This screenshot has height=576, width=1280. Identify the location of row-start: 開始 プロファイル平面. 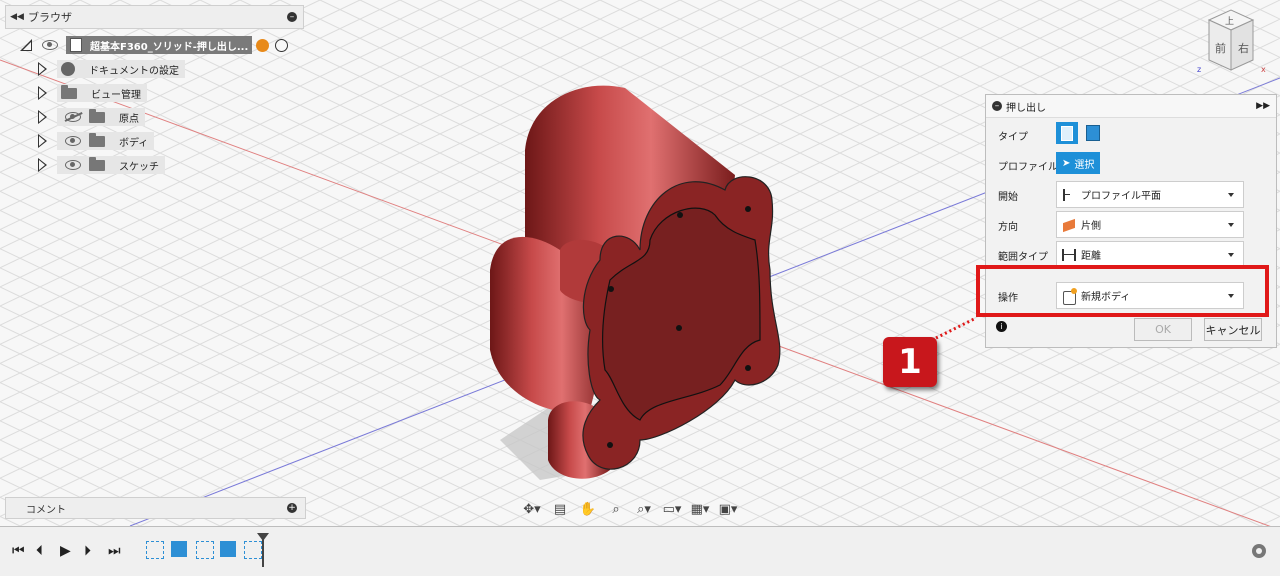
(1130, 194).